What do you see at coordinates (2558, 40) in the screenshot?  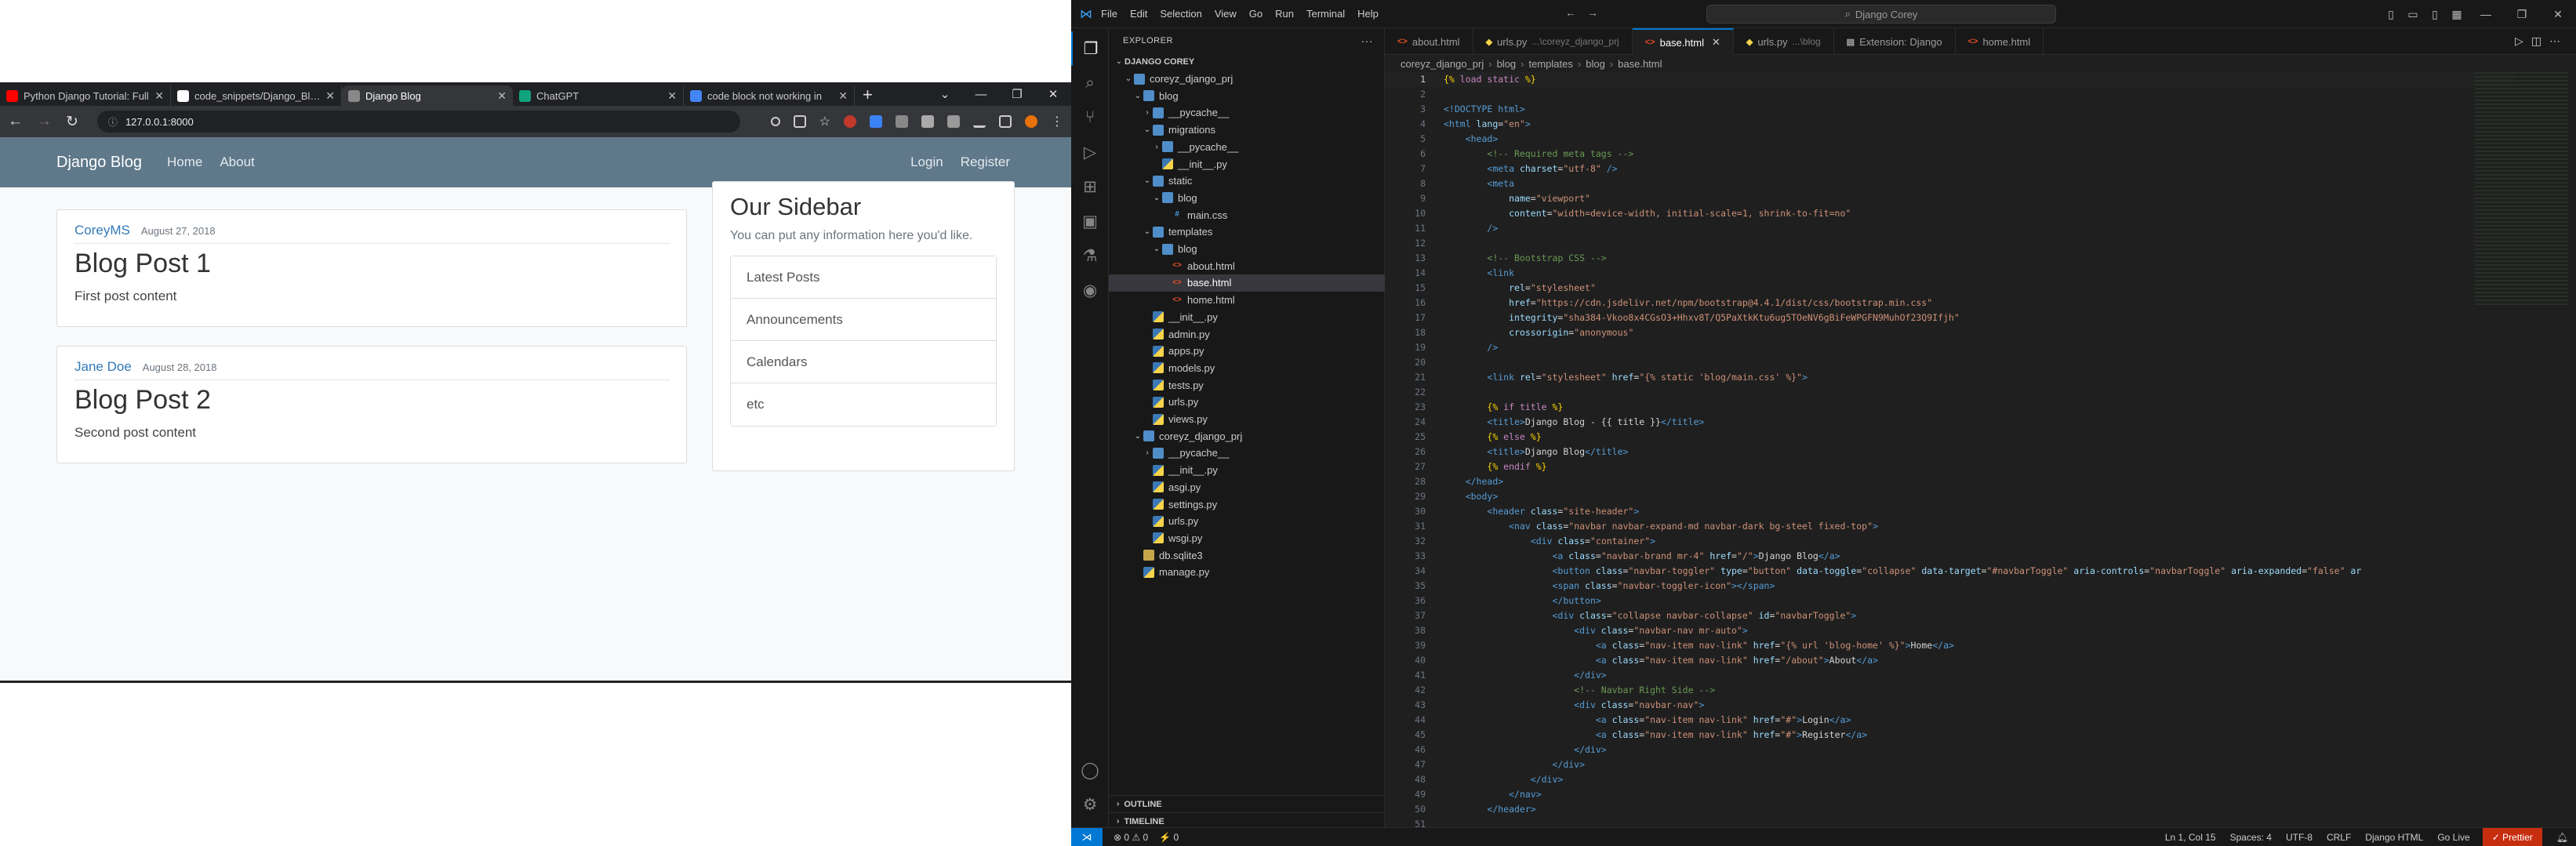 I see `more-actions-icon: ⋯` at bounding box center [2558, 40].